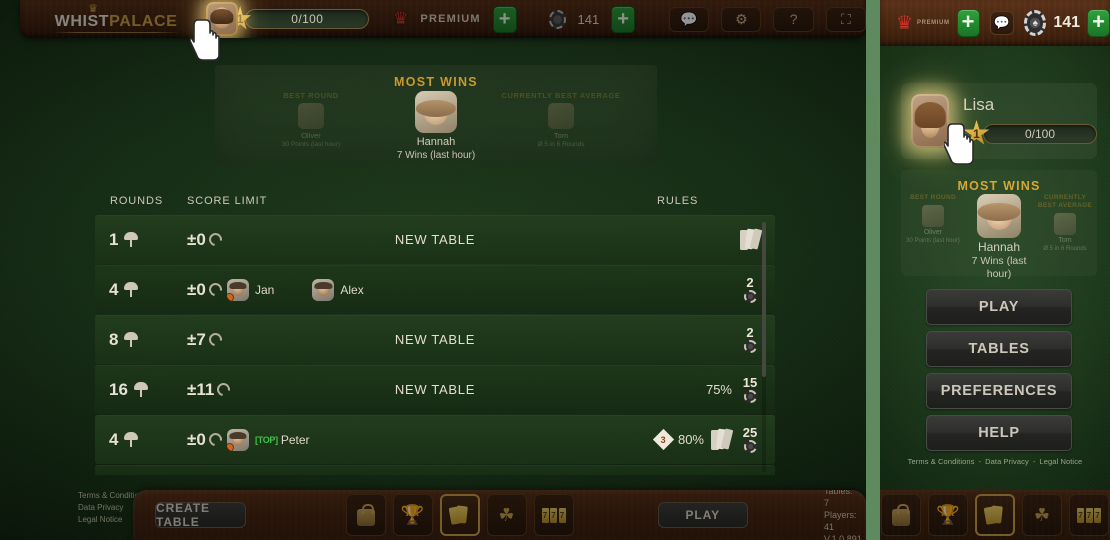 This screenshot has height=540, width=1110. I want to click on rules-cell, so click(751, 239).